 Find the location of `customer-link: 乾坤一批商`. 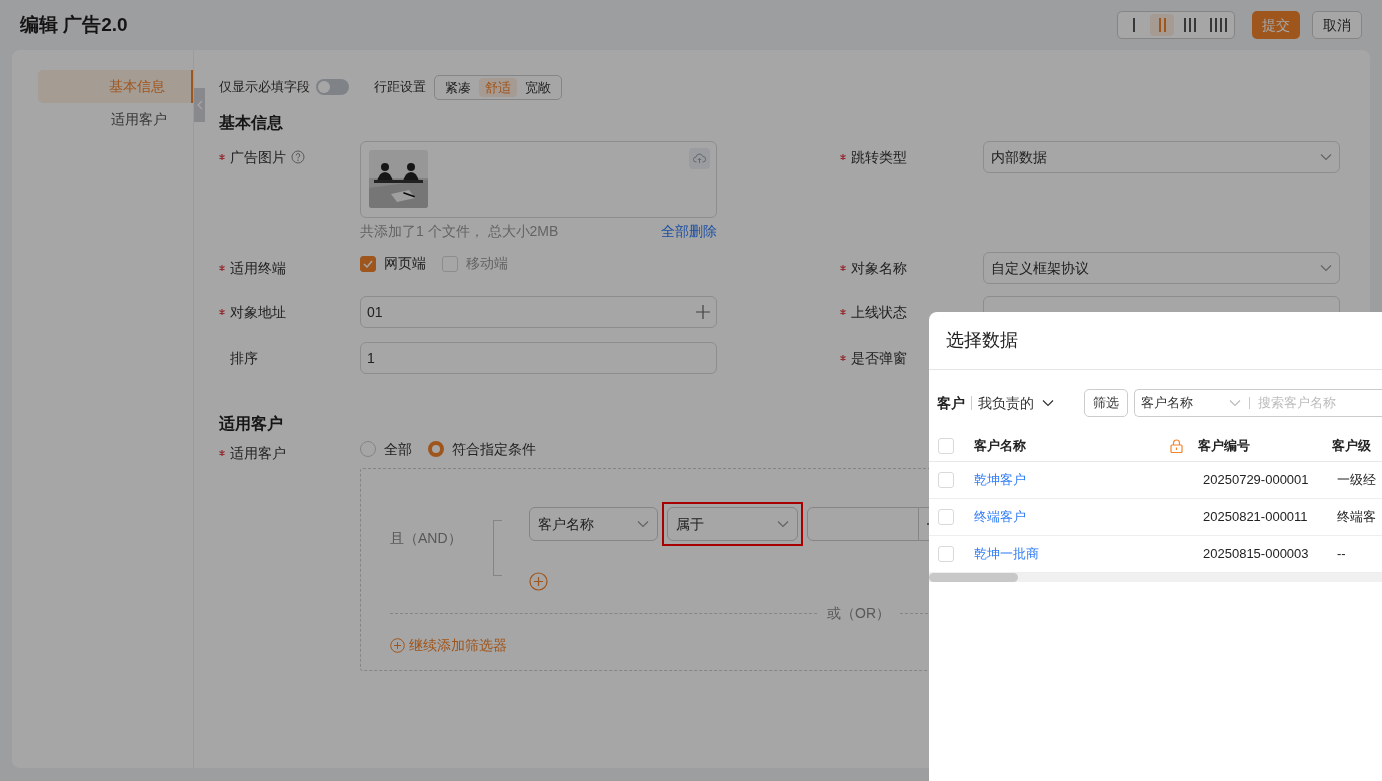

customer-link: 乾坤一批商 is located at coordinates (1088, 554).